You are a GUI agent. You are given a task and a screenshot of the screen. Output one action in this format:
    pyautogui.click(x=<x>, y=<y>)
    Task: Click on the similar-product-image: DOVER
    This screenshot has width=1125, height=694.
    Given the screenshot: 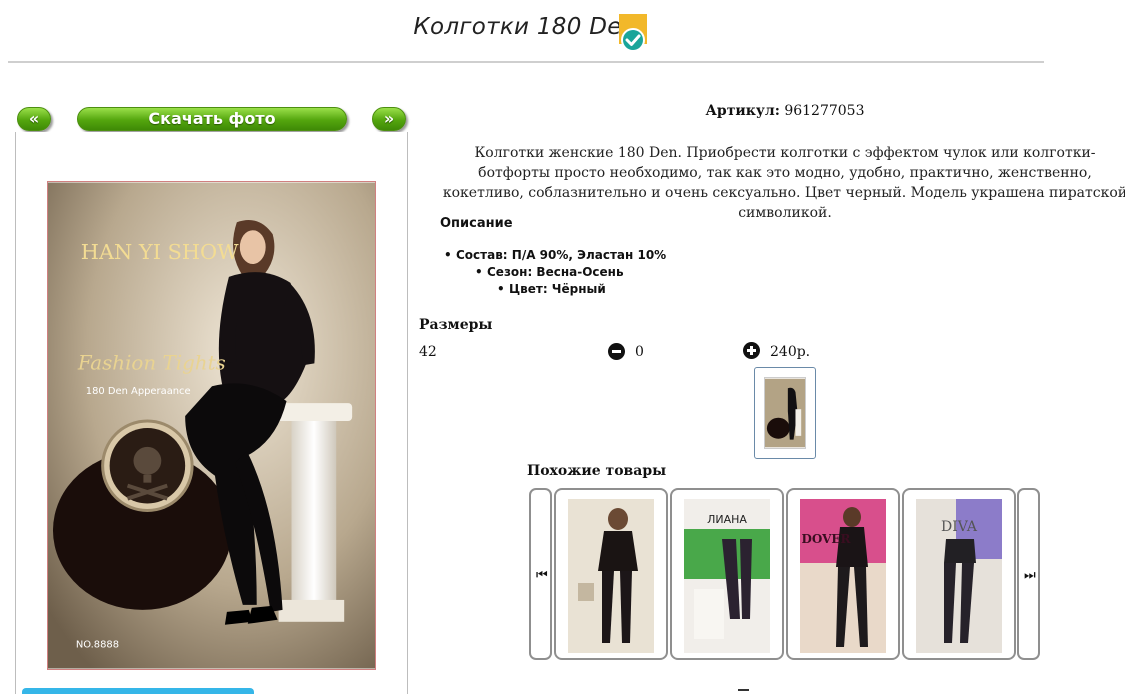 What is the action you would take?
    pyautogui.click(x=843, y=576)
    